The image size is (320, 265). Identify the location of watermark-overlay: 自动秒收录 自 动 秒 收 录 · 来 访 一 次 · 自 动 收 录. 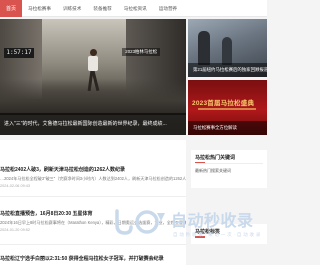
(193, 225).